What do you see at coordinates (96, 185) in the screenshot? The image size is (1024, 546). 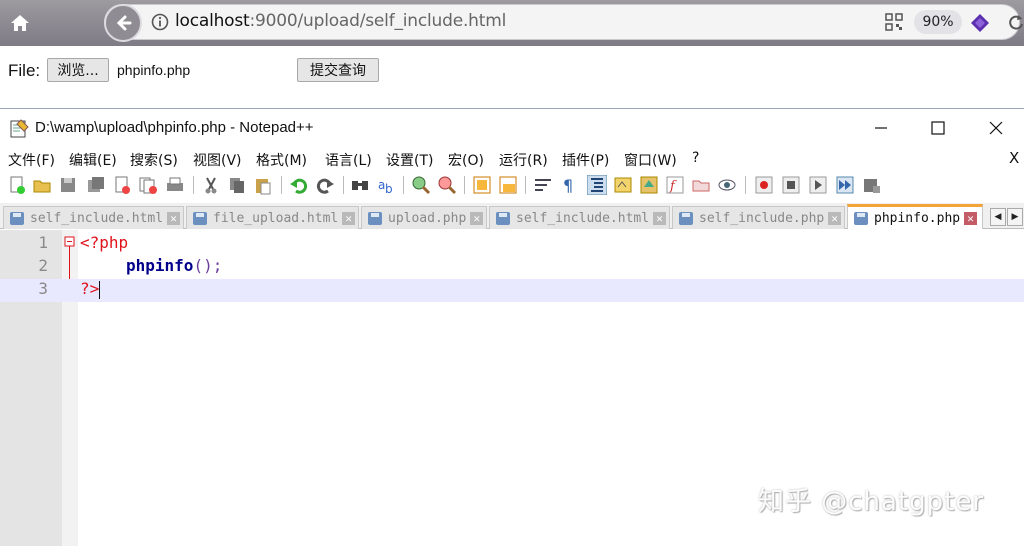 I see `save-all-icon` at bounding box center [96, 185].